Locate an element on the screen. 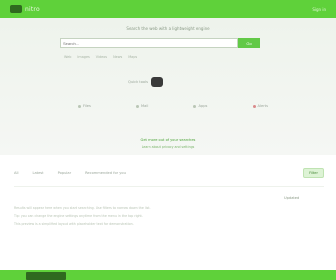  promo-sublink: Learn about privacy and settings is located at coordinates (168, 147).